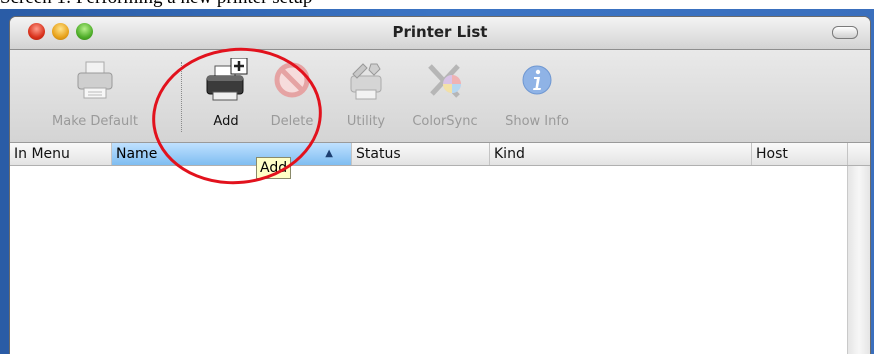  What do you see at coordinates (137, 154) in the screenshot?
I see `column-name-label: Name` at bounding box center [137, 154].